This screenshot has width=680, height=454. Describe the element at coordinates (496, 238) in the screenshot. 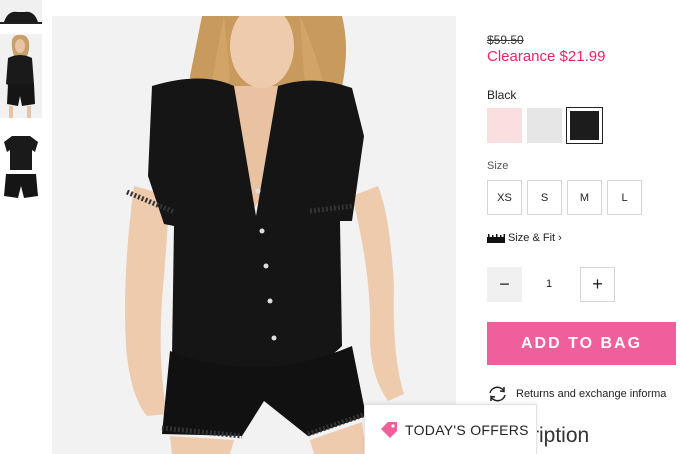

I see `ruler-icon` at that location.